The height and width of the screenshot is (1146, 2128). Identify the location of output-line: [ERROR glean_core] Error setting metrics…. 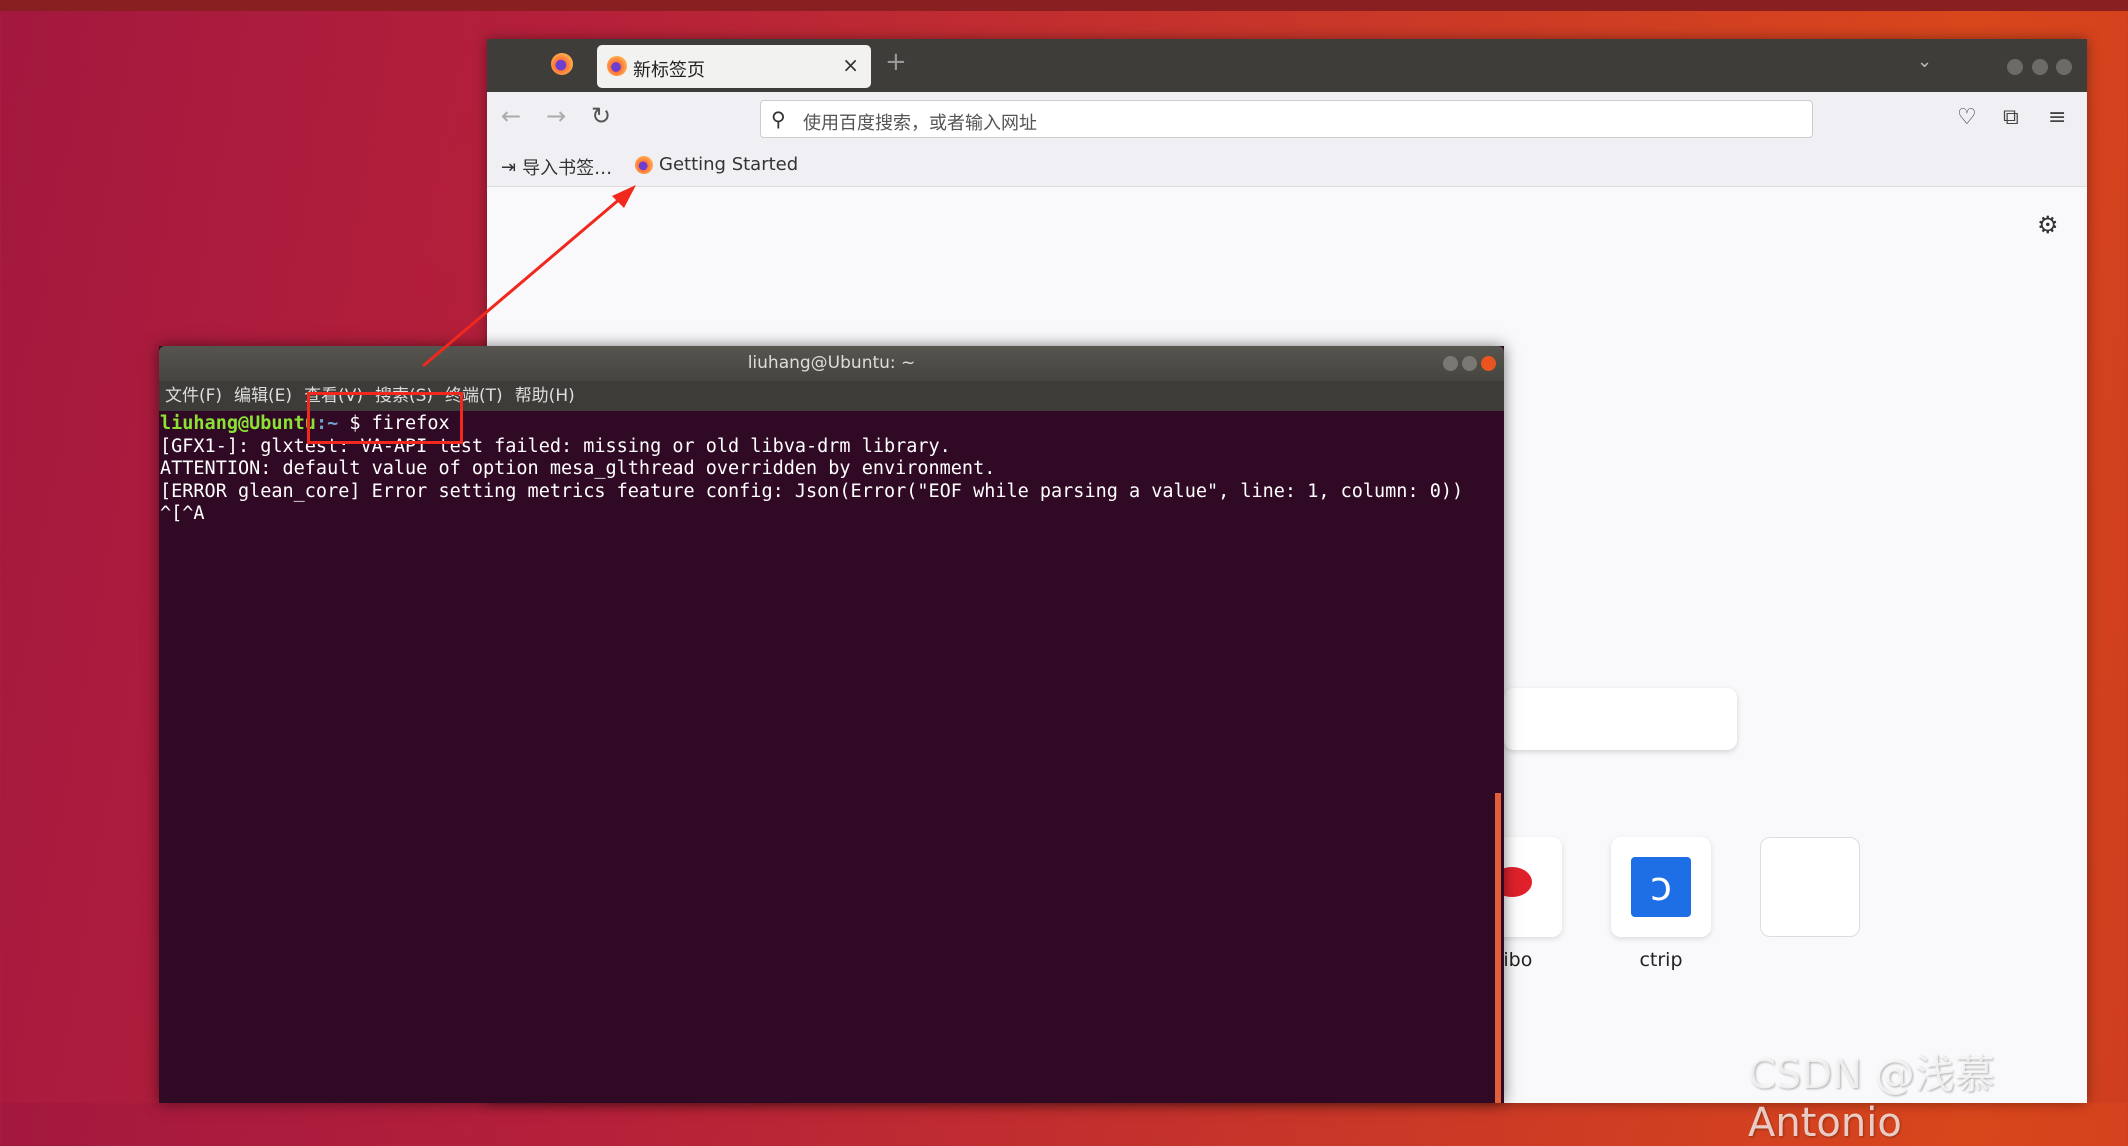
(812, 491).